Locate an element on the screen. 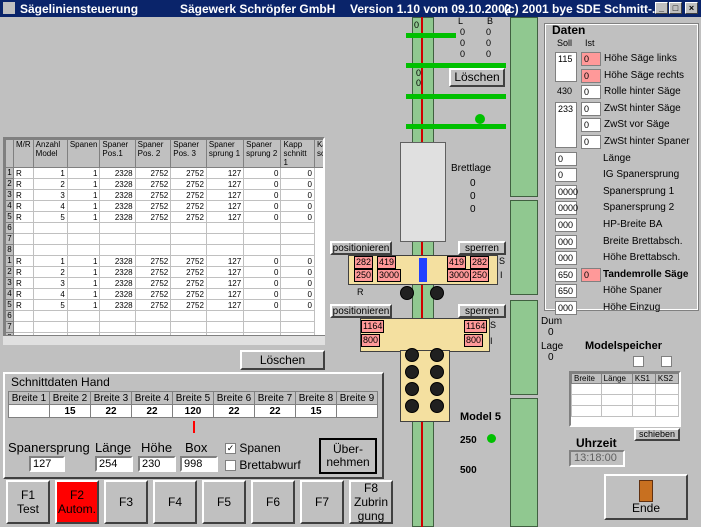 This screenshot has width=701, height=527. column-header: Spaner Pos.1 is located at coordinates (117, 153).